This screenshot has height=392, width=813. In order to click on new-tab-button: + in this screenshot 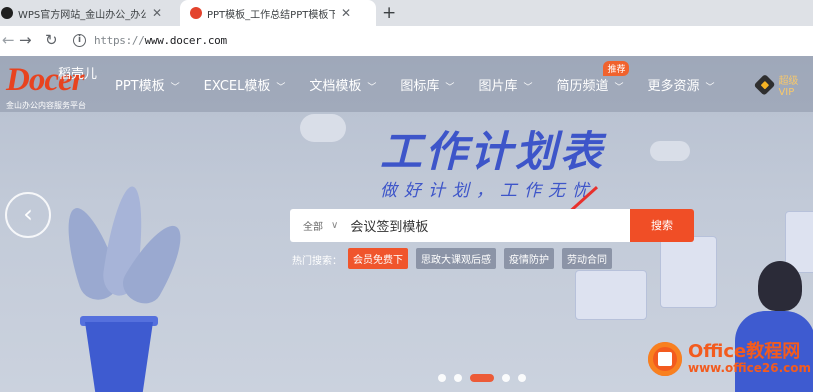, I will do `click(389, 13)`.